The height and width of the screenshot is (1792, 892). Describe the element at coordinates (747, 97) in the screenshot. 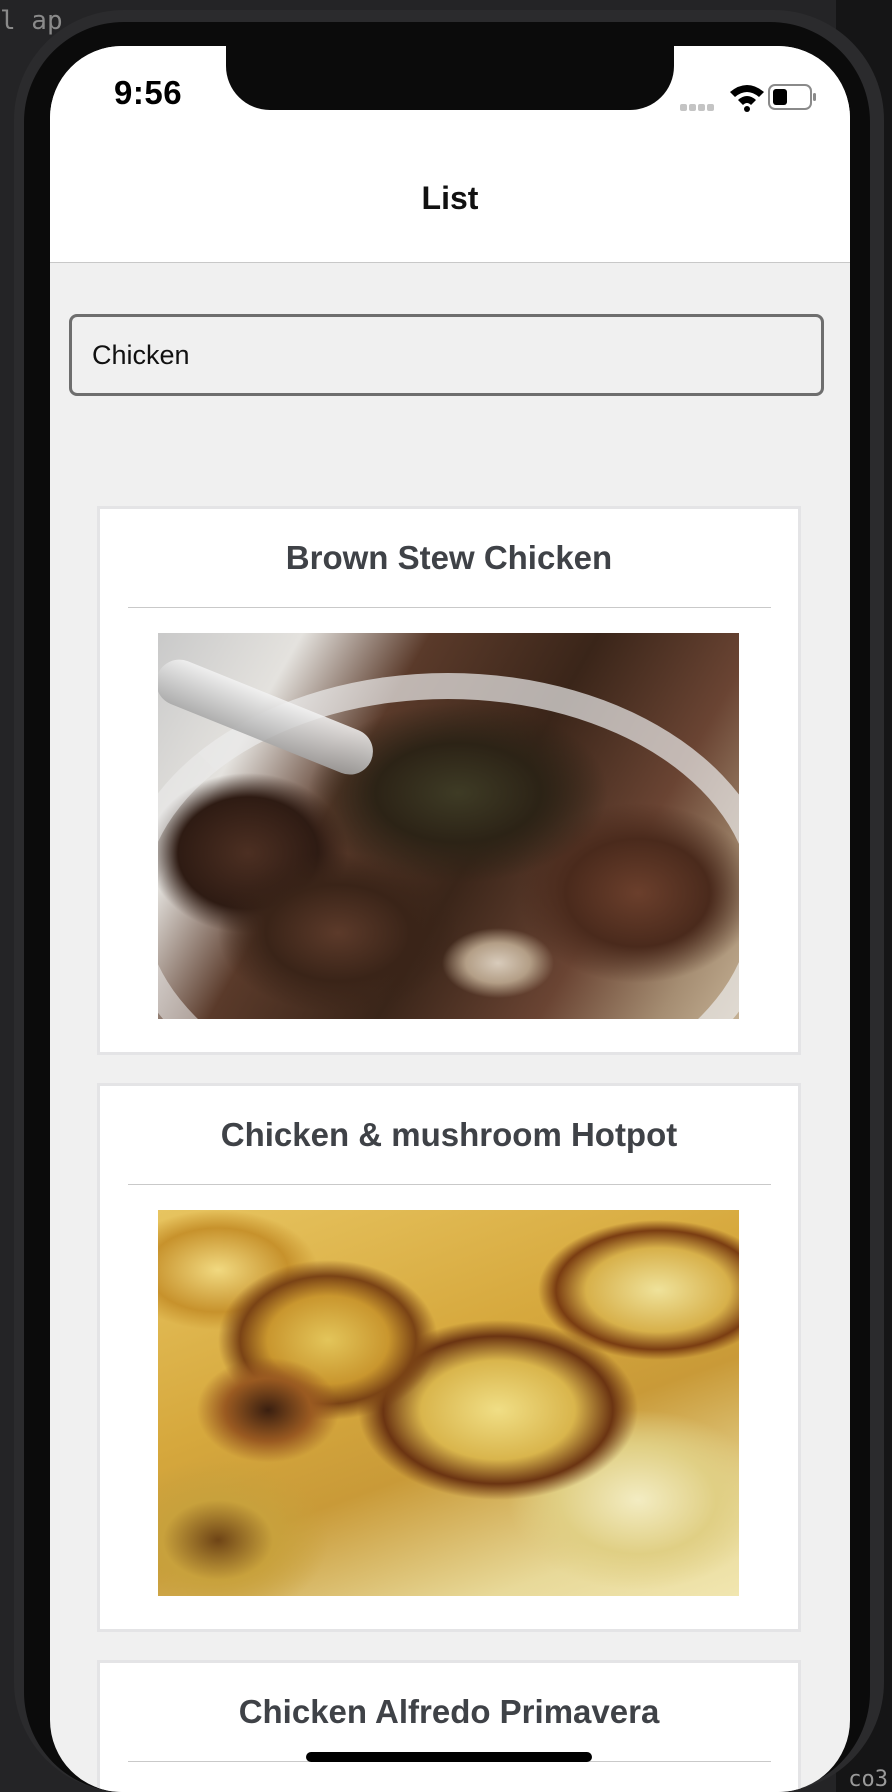

I see `wifi-icon` at that location.